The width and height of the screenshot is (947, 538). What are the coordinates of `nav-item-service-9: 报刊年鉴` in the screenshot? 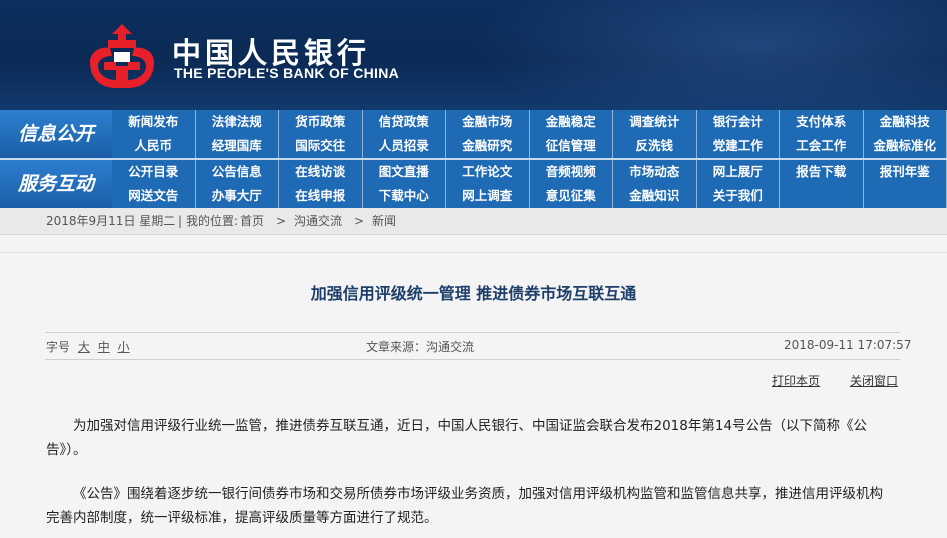 It's located at (905, 172).